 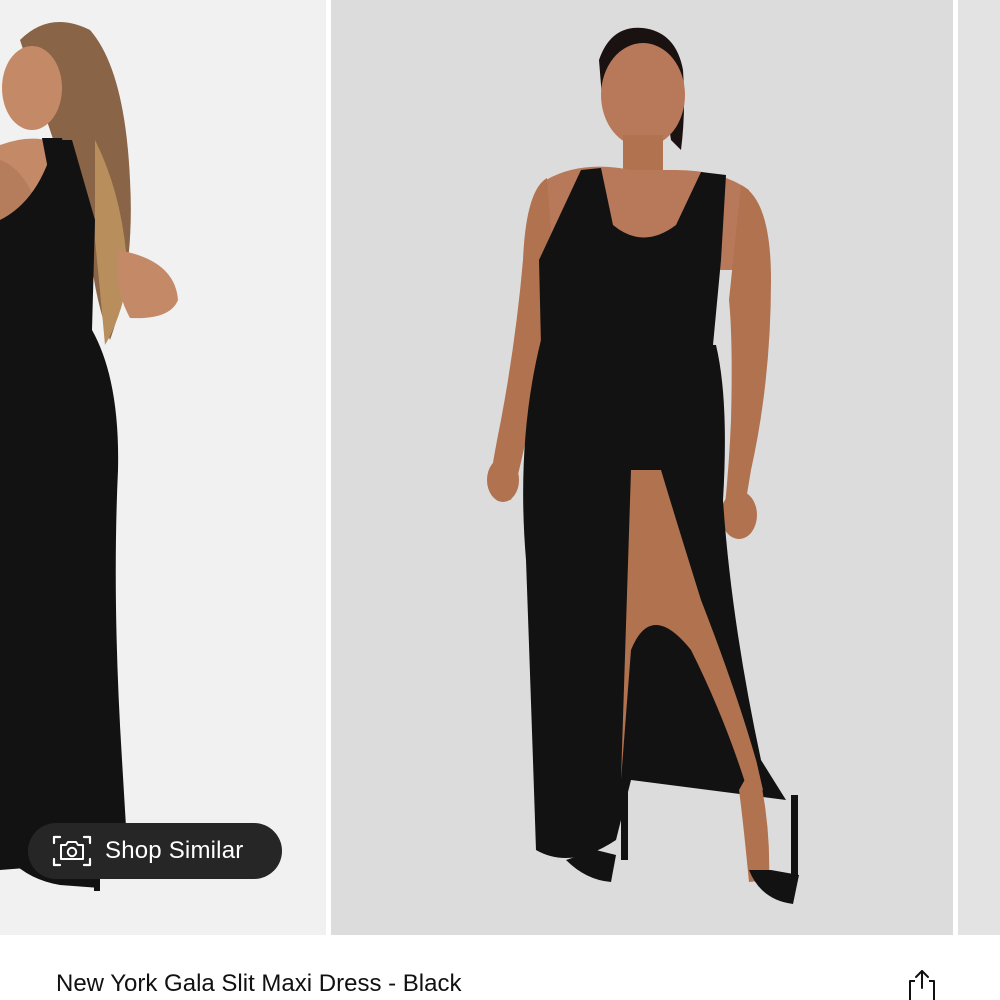 I want to click on shop-similar-button: Shop Similar, so click(x=155, y=851).